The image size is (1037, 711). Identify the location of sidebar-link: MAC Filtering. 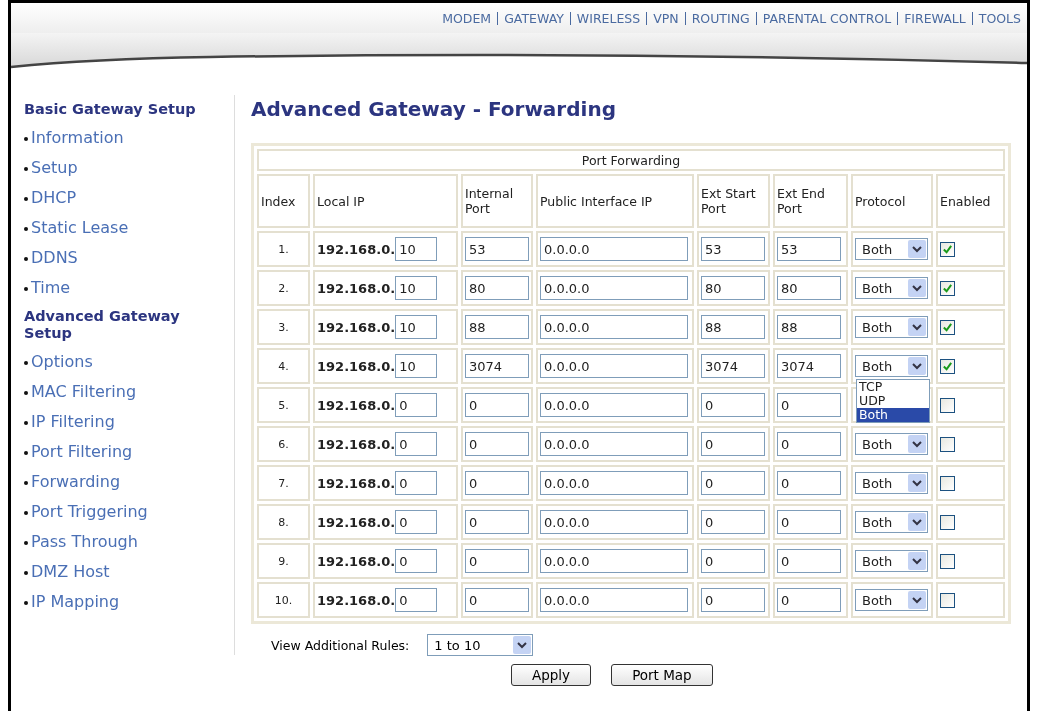
(84, 391).